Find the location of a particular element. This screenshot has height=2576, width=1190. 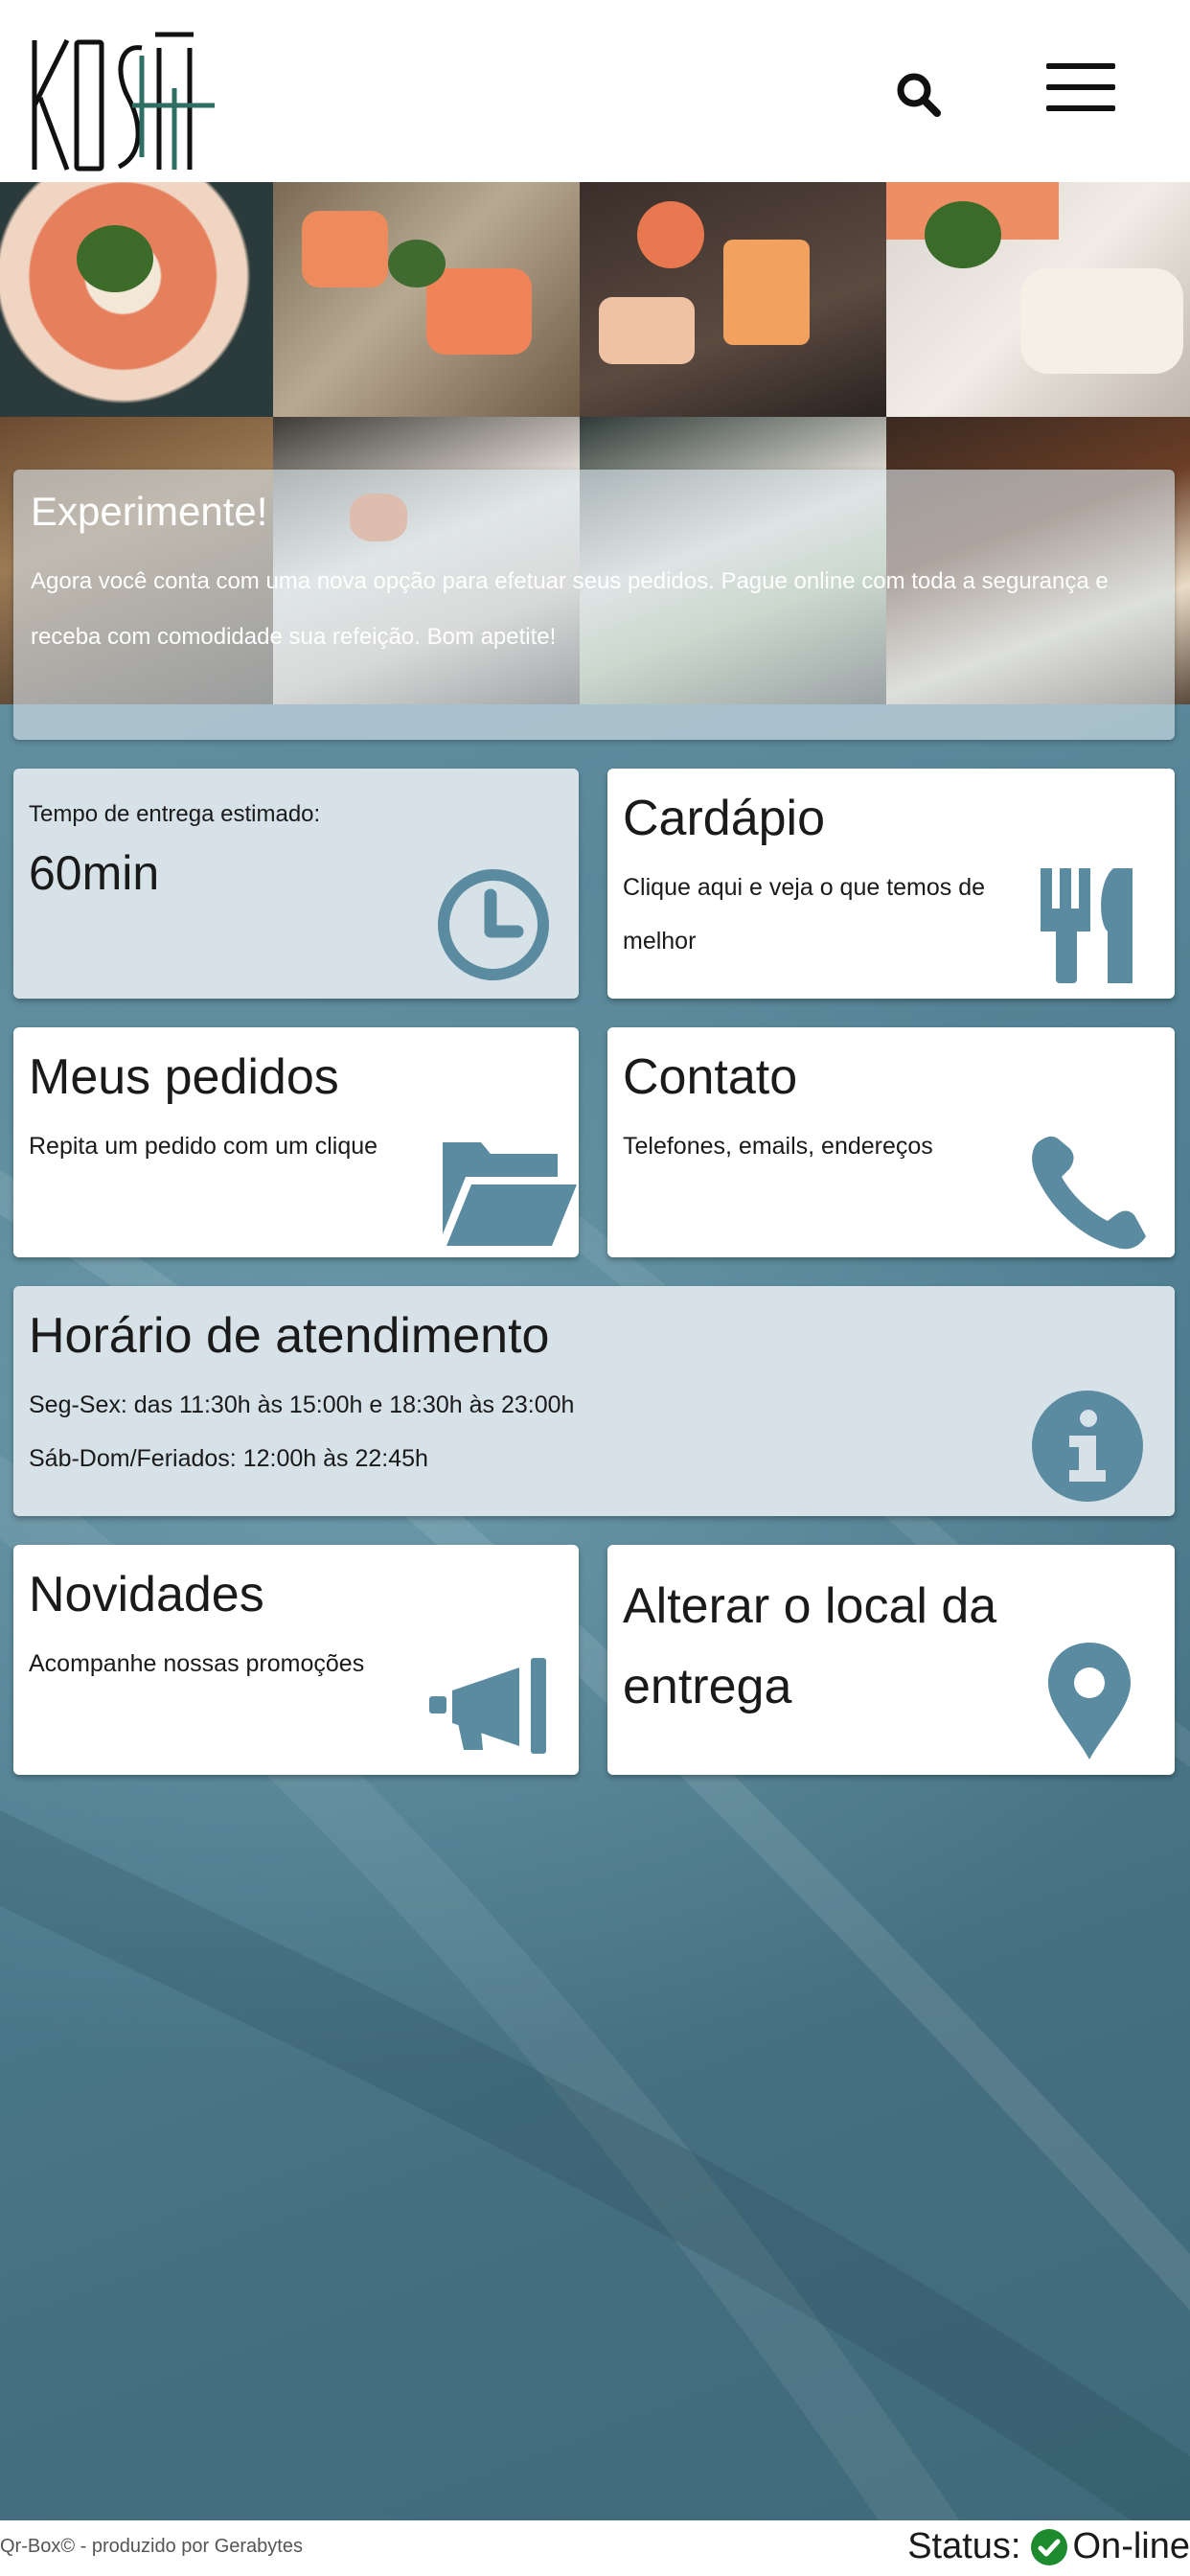

clock-icon is located at coordinates (494, 924).